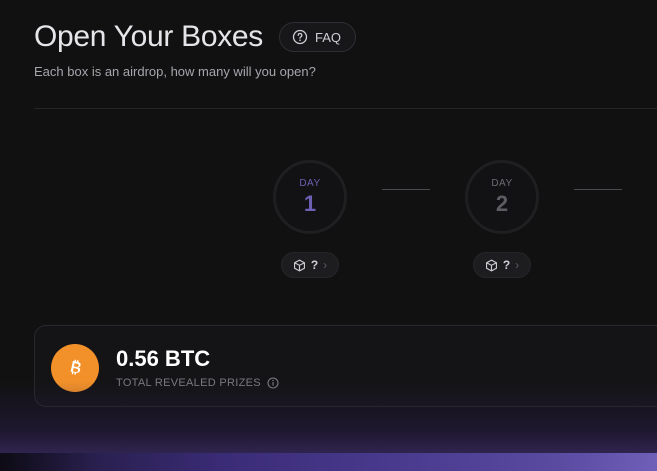  What do you see at coordinates (502, 203) in the screenshot?
I see `day-number: 2` at bounding box center [502, 203].